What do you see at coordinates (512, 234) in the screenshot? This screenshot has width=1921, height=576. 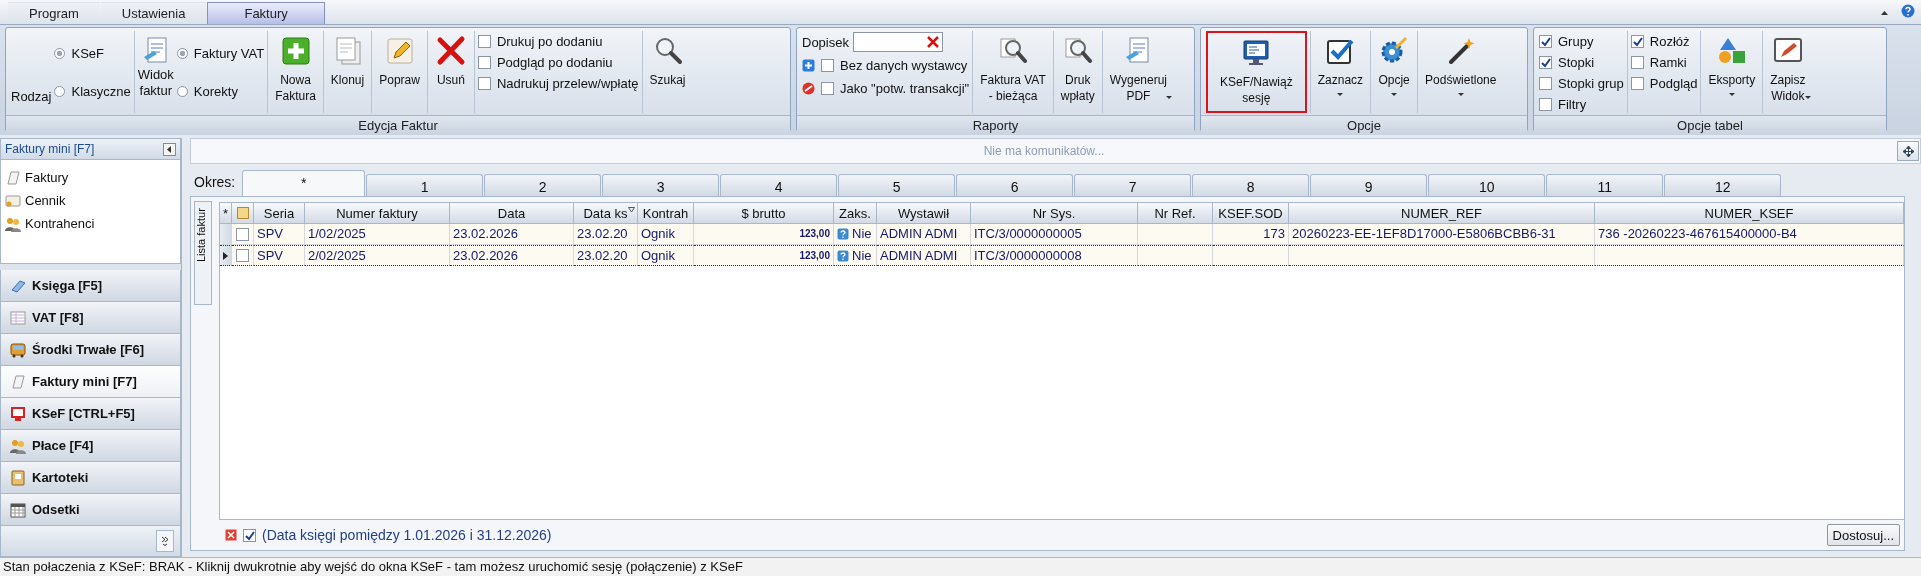 I see `table-cell: 23.02.2026` at bounding box center [512, 234].